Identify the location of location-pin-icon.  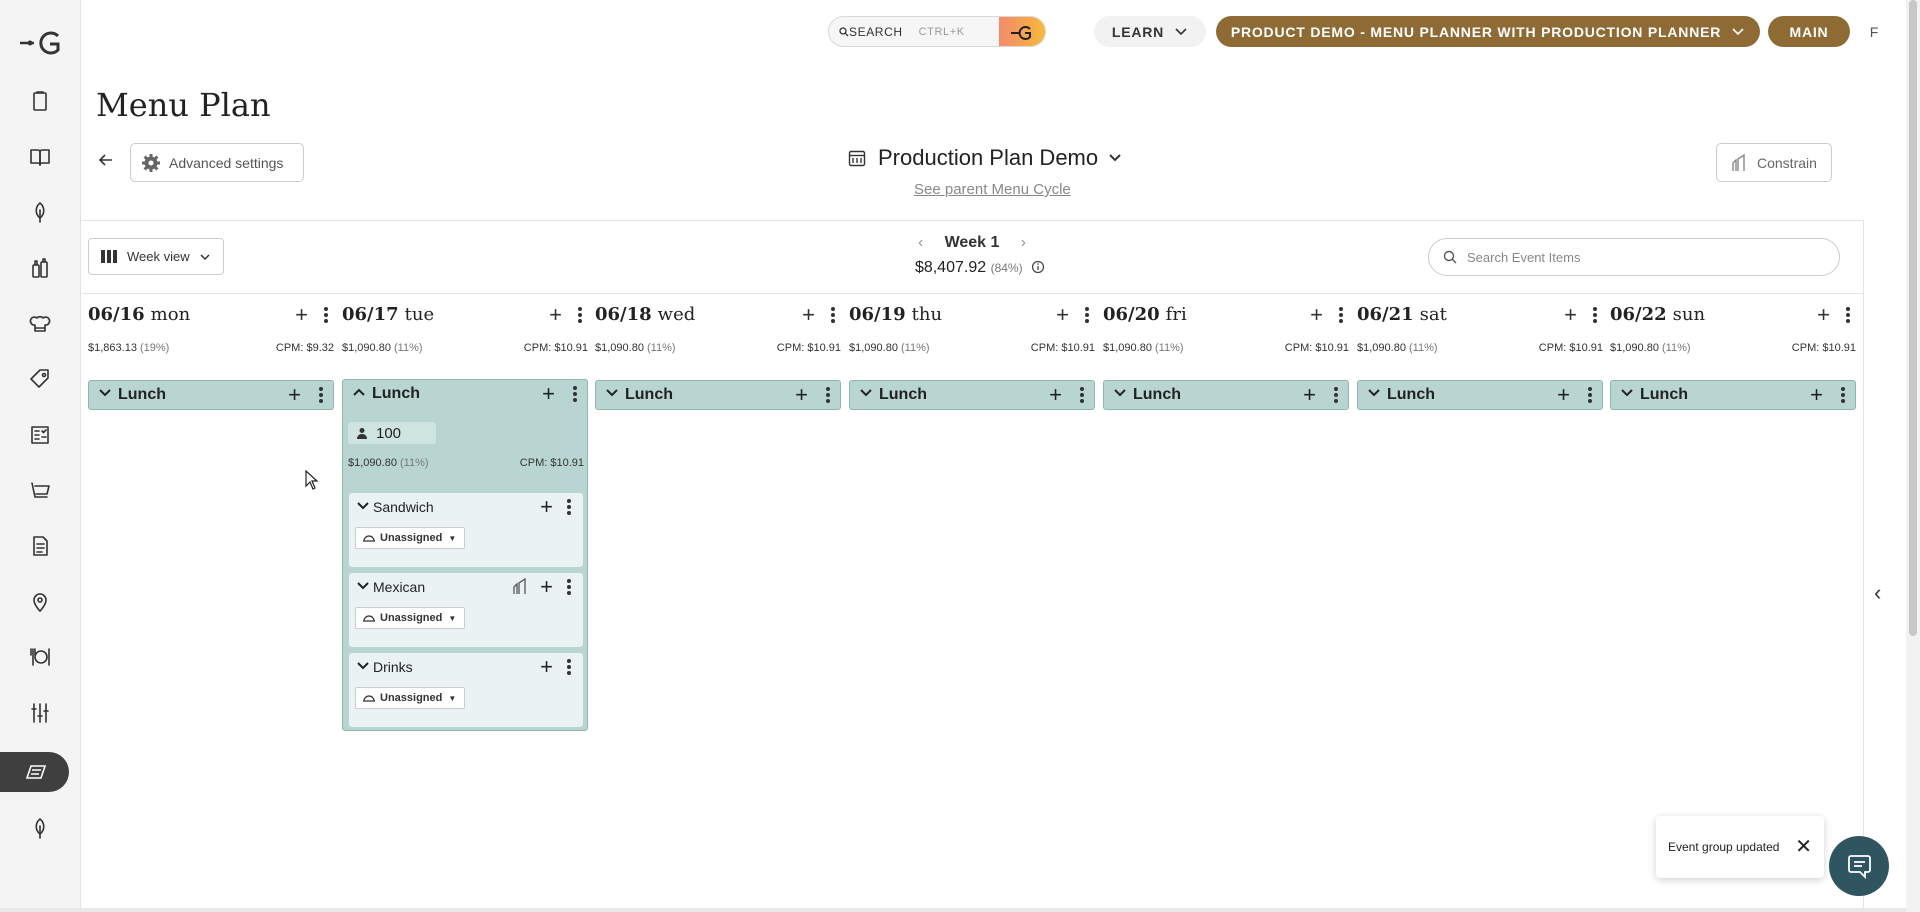
(40, 602).